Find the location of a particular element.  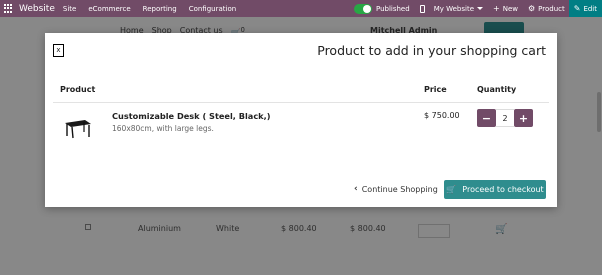

apps-grid-icon is located at coordinates (9, 8).